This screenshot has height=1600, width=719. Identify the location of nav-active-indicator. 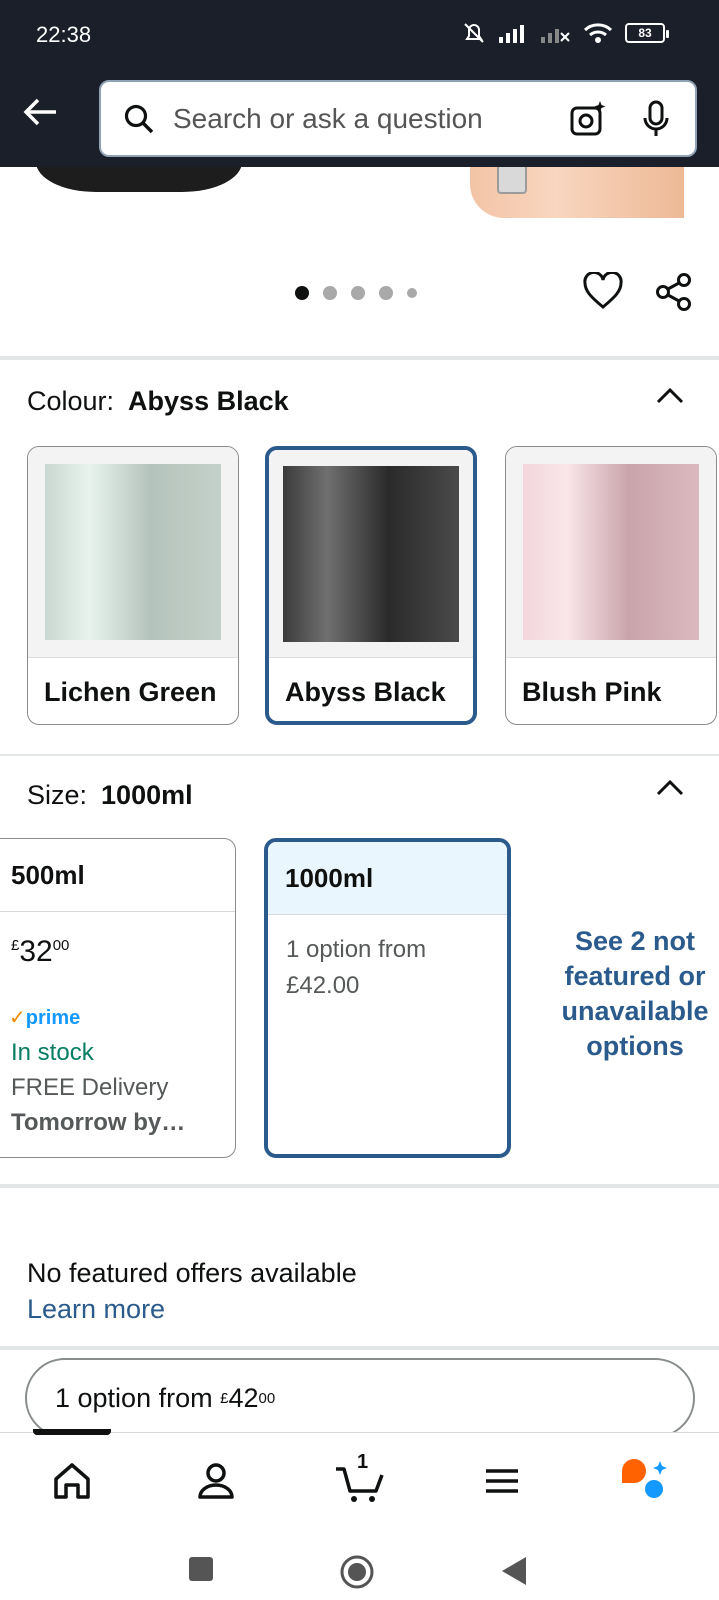
(72, 1432).